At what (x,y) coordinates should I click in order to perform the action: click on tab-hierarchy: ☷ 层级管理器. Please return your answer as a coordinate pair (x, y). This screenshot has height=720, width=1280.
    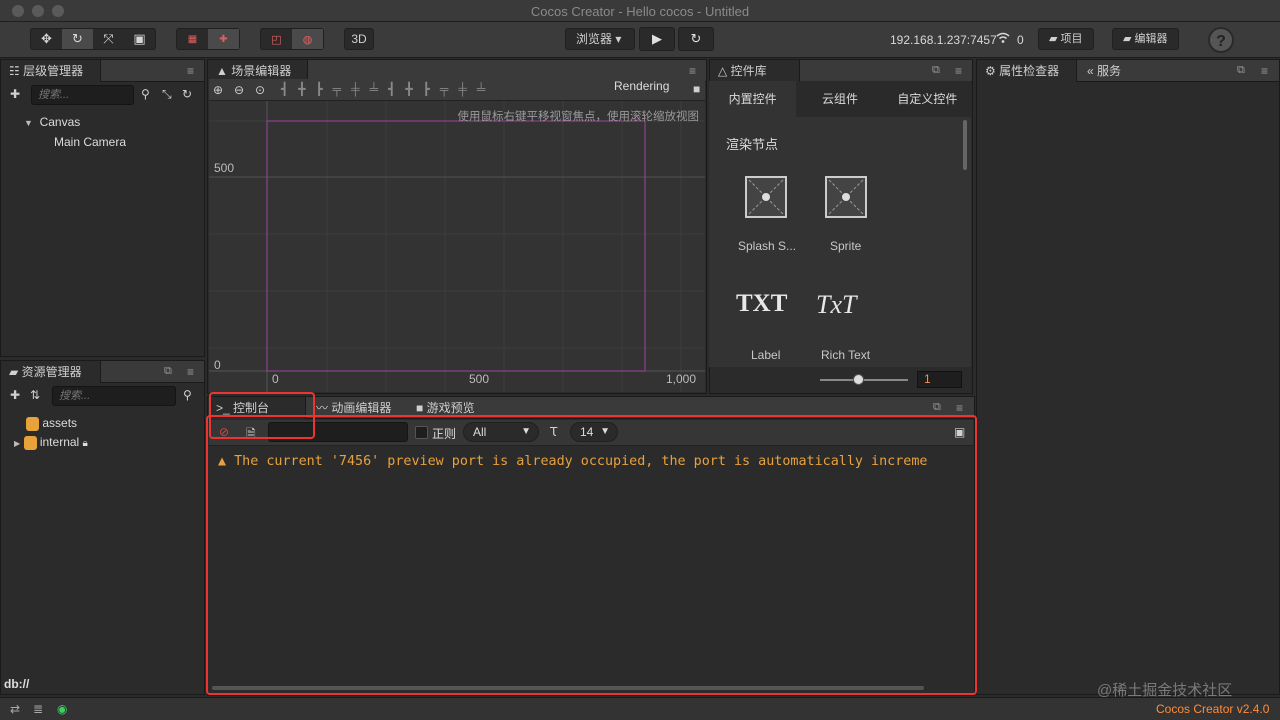
    Looking at the image, I should click on (51, 71).